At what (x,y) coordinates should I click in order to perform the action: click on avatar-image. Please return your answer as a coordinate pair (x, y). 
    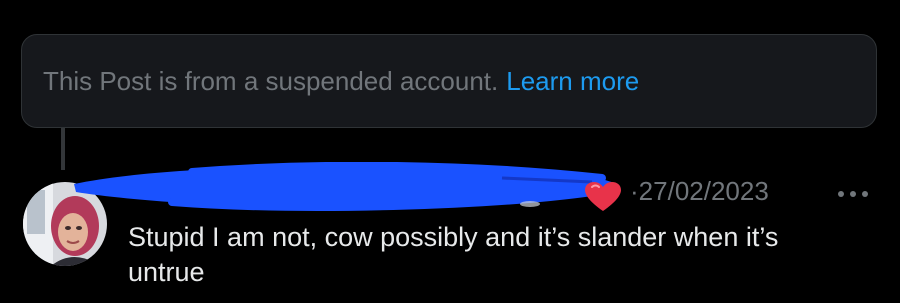
    Looking at the image, I should click on (65, 224).